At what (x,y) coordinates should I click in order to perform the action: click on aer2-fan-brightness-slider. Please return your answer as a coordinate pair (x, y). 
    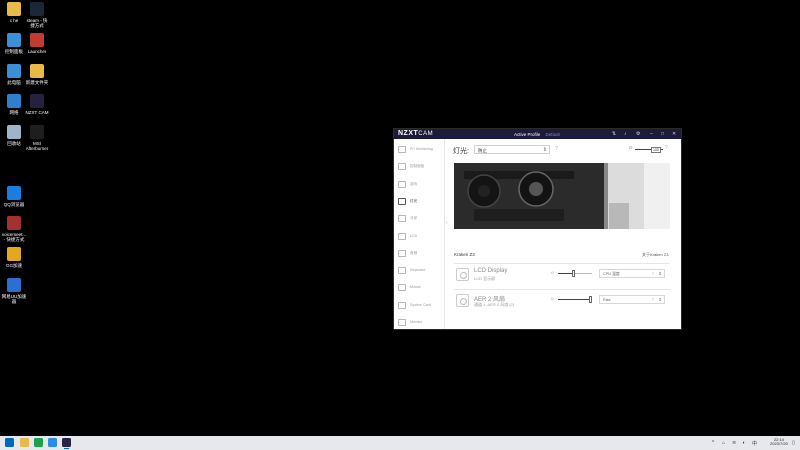
    Looking at the image, I should click on (575, 299).